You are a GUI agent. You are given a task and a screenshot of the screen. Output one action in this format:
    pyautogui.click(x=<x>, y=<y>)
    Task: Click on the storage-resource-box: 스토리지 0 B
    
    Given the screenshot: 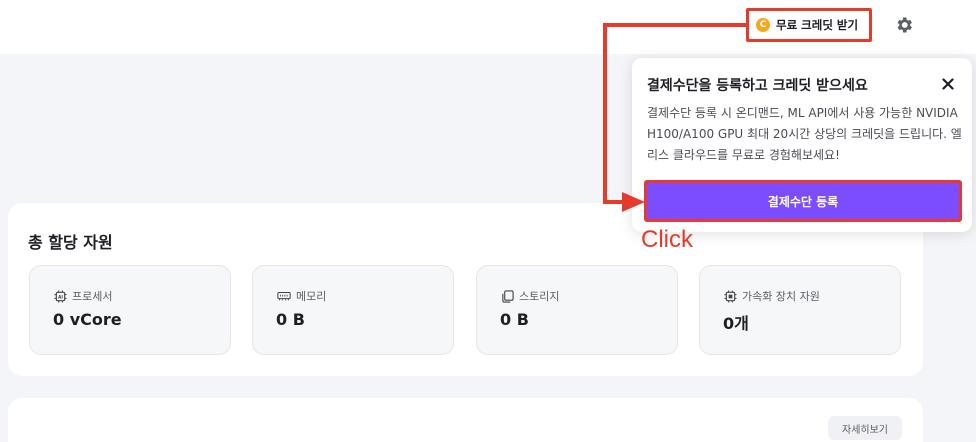 What is the action you would take?
    pyautogui.click(x=577, y=310)
    